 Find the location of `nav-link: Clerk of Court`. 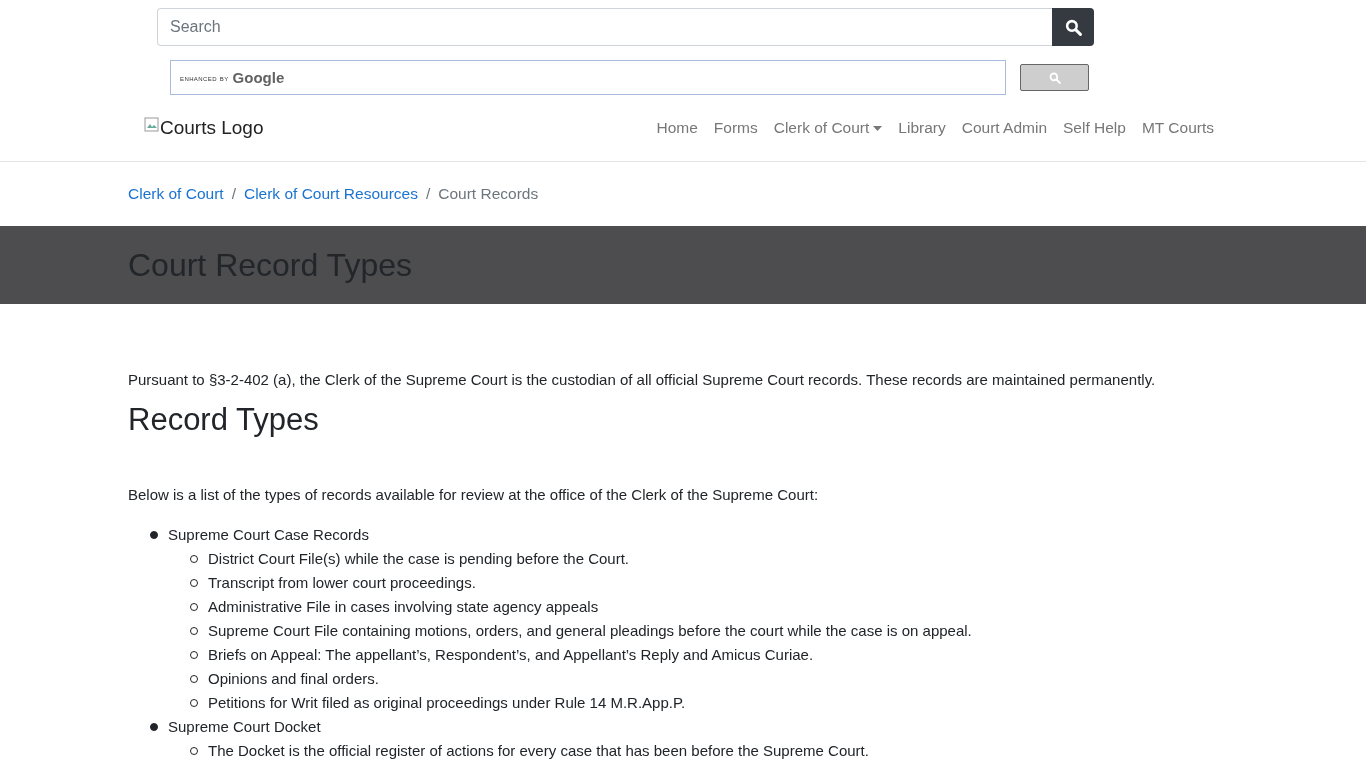

nav-link: Clerk of Court is located at coordinates (828, 128).